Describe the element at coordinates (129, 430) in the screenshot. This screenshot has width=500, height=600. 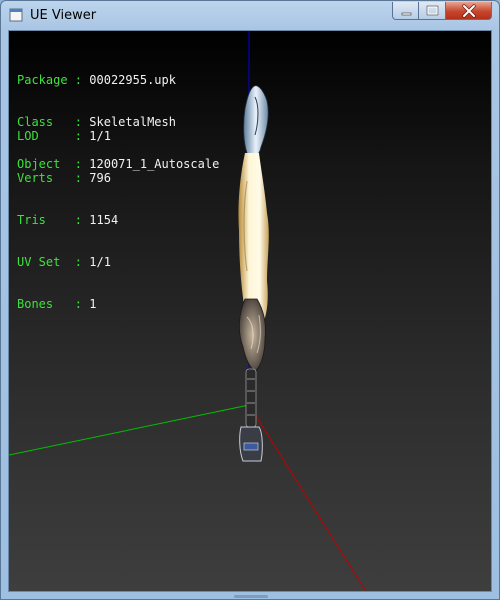
I see `y-axis` at that location.